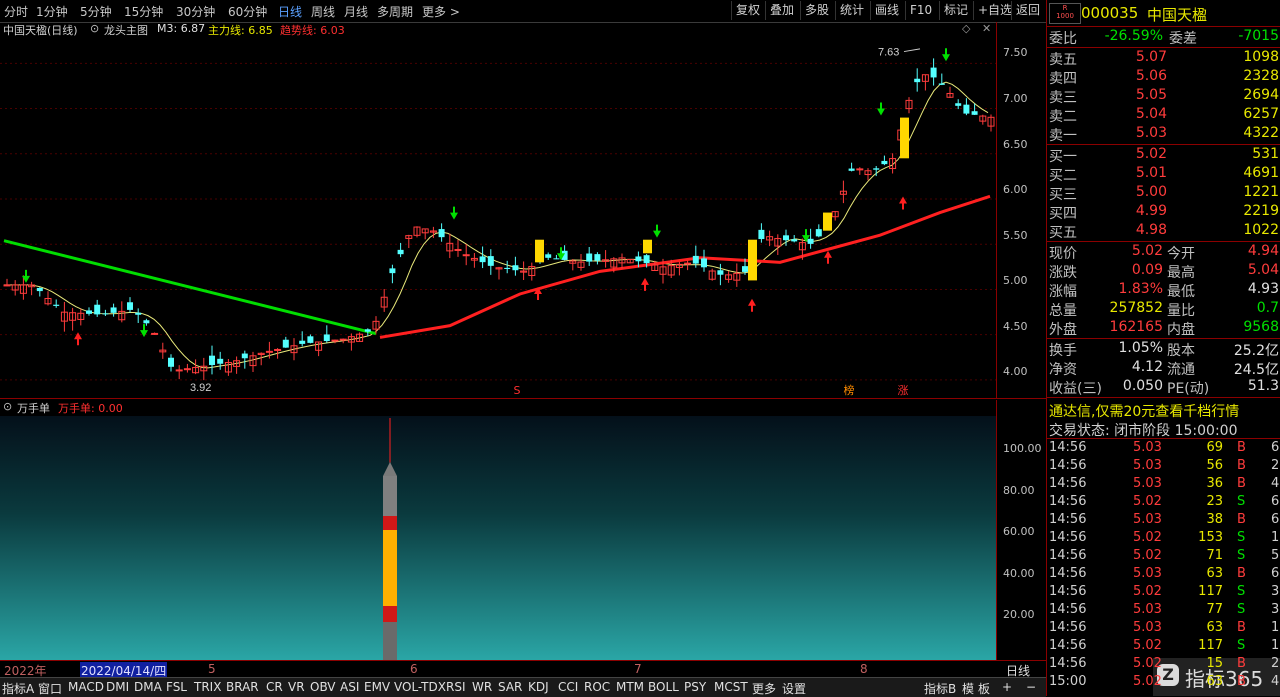 The width and height of the screenshot is (1280, 697). I want to click on event-marker: S, so click(517, 390).